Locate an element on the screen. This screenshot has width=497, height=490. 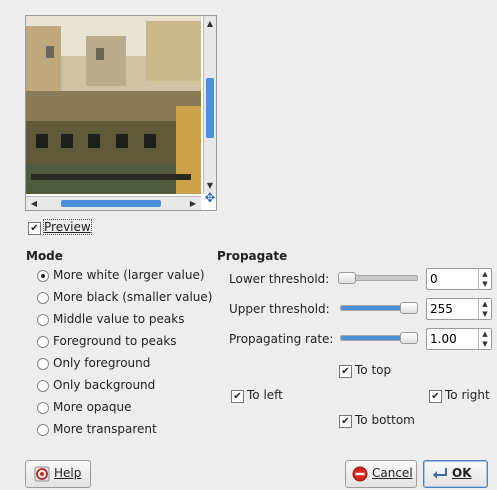
mode-option-more-opaque: More opaque is located at coordinates (127, 408).